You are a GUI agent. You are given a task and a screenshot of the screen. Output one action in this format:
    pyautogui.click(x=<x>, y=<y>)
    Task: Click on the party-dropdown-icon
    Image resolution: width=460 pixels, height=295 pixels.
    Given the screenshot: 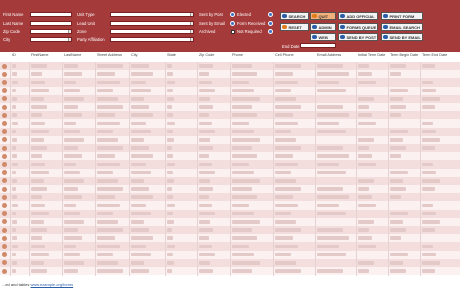 What is the action you would take?
    pyautogui.click(x=191, y=39)
    